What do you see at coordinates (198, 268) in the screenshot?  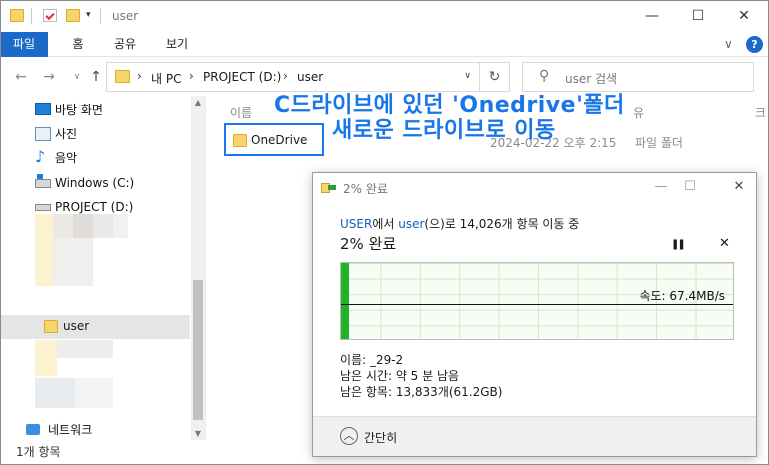 I see `sidebar-scrollbar: ▲ ▼` at bounding box center [198, 268].